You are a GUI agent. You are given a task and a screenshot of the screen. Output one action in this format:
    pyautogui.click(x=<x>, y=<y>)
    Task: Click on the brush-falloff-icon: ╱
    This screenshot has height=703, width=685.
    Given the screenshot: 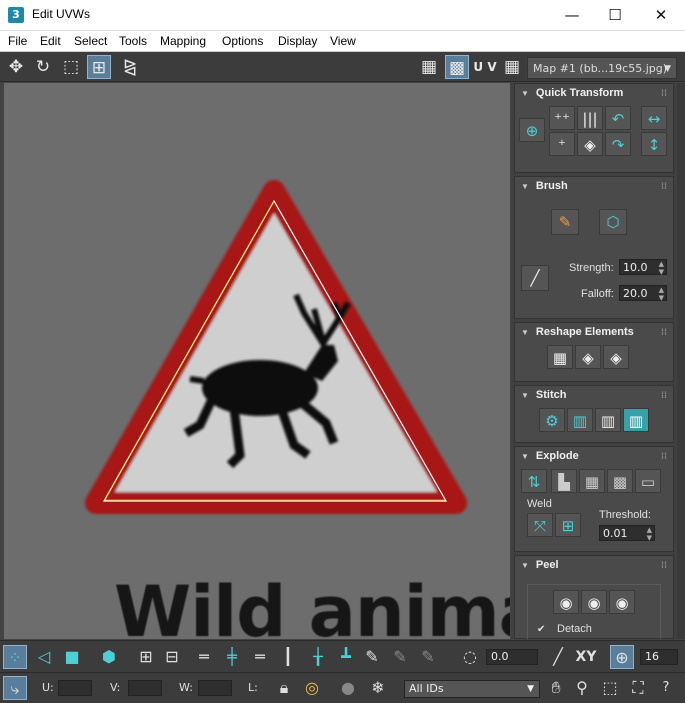 What is the action you would take?
    pyautogui.click(x=535, y=278)
    